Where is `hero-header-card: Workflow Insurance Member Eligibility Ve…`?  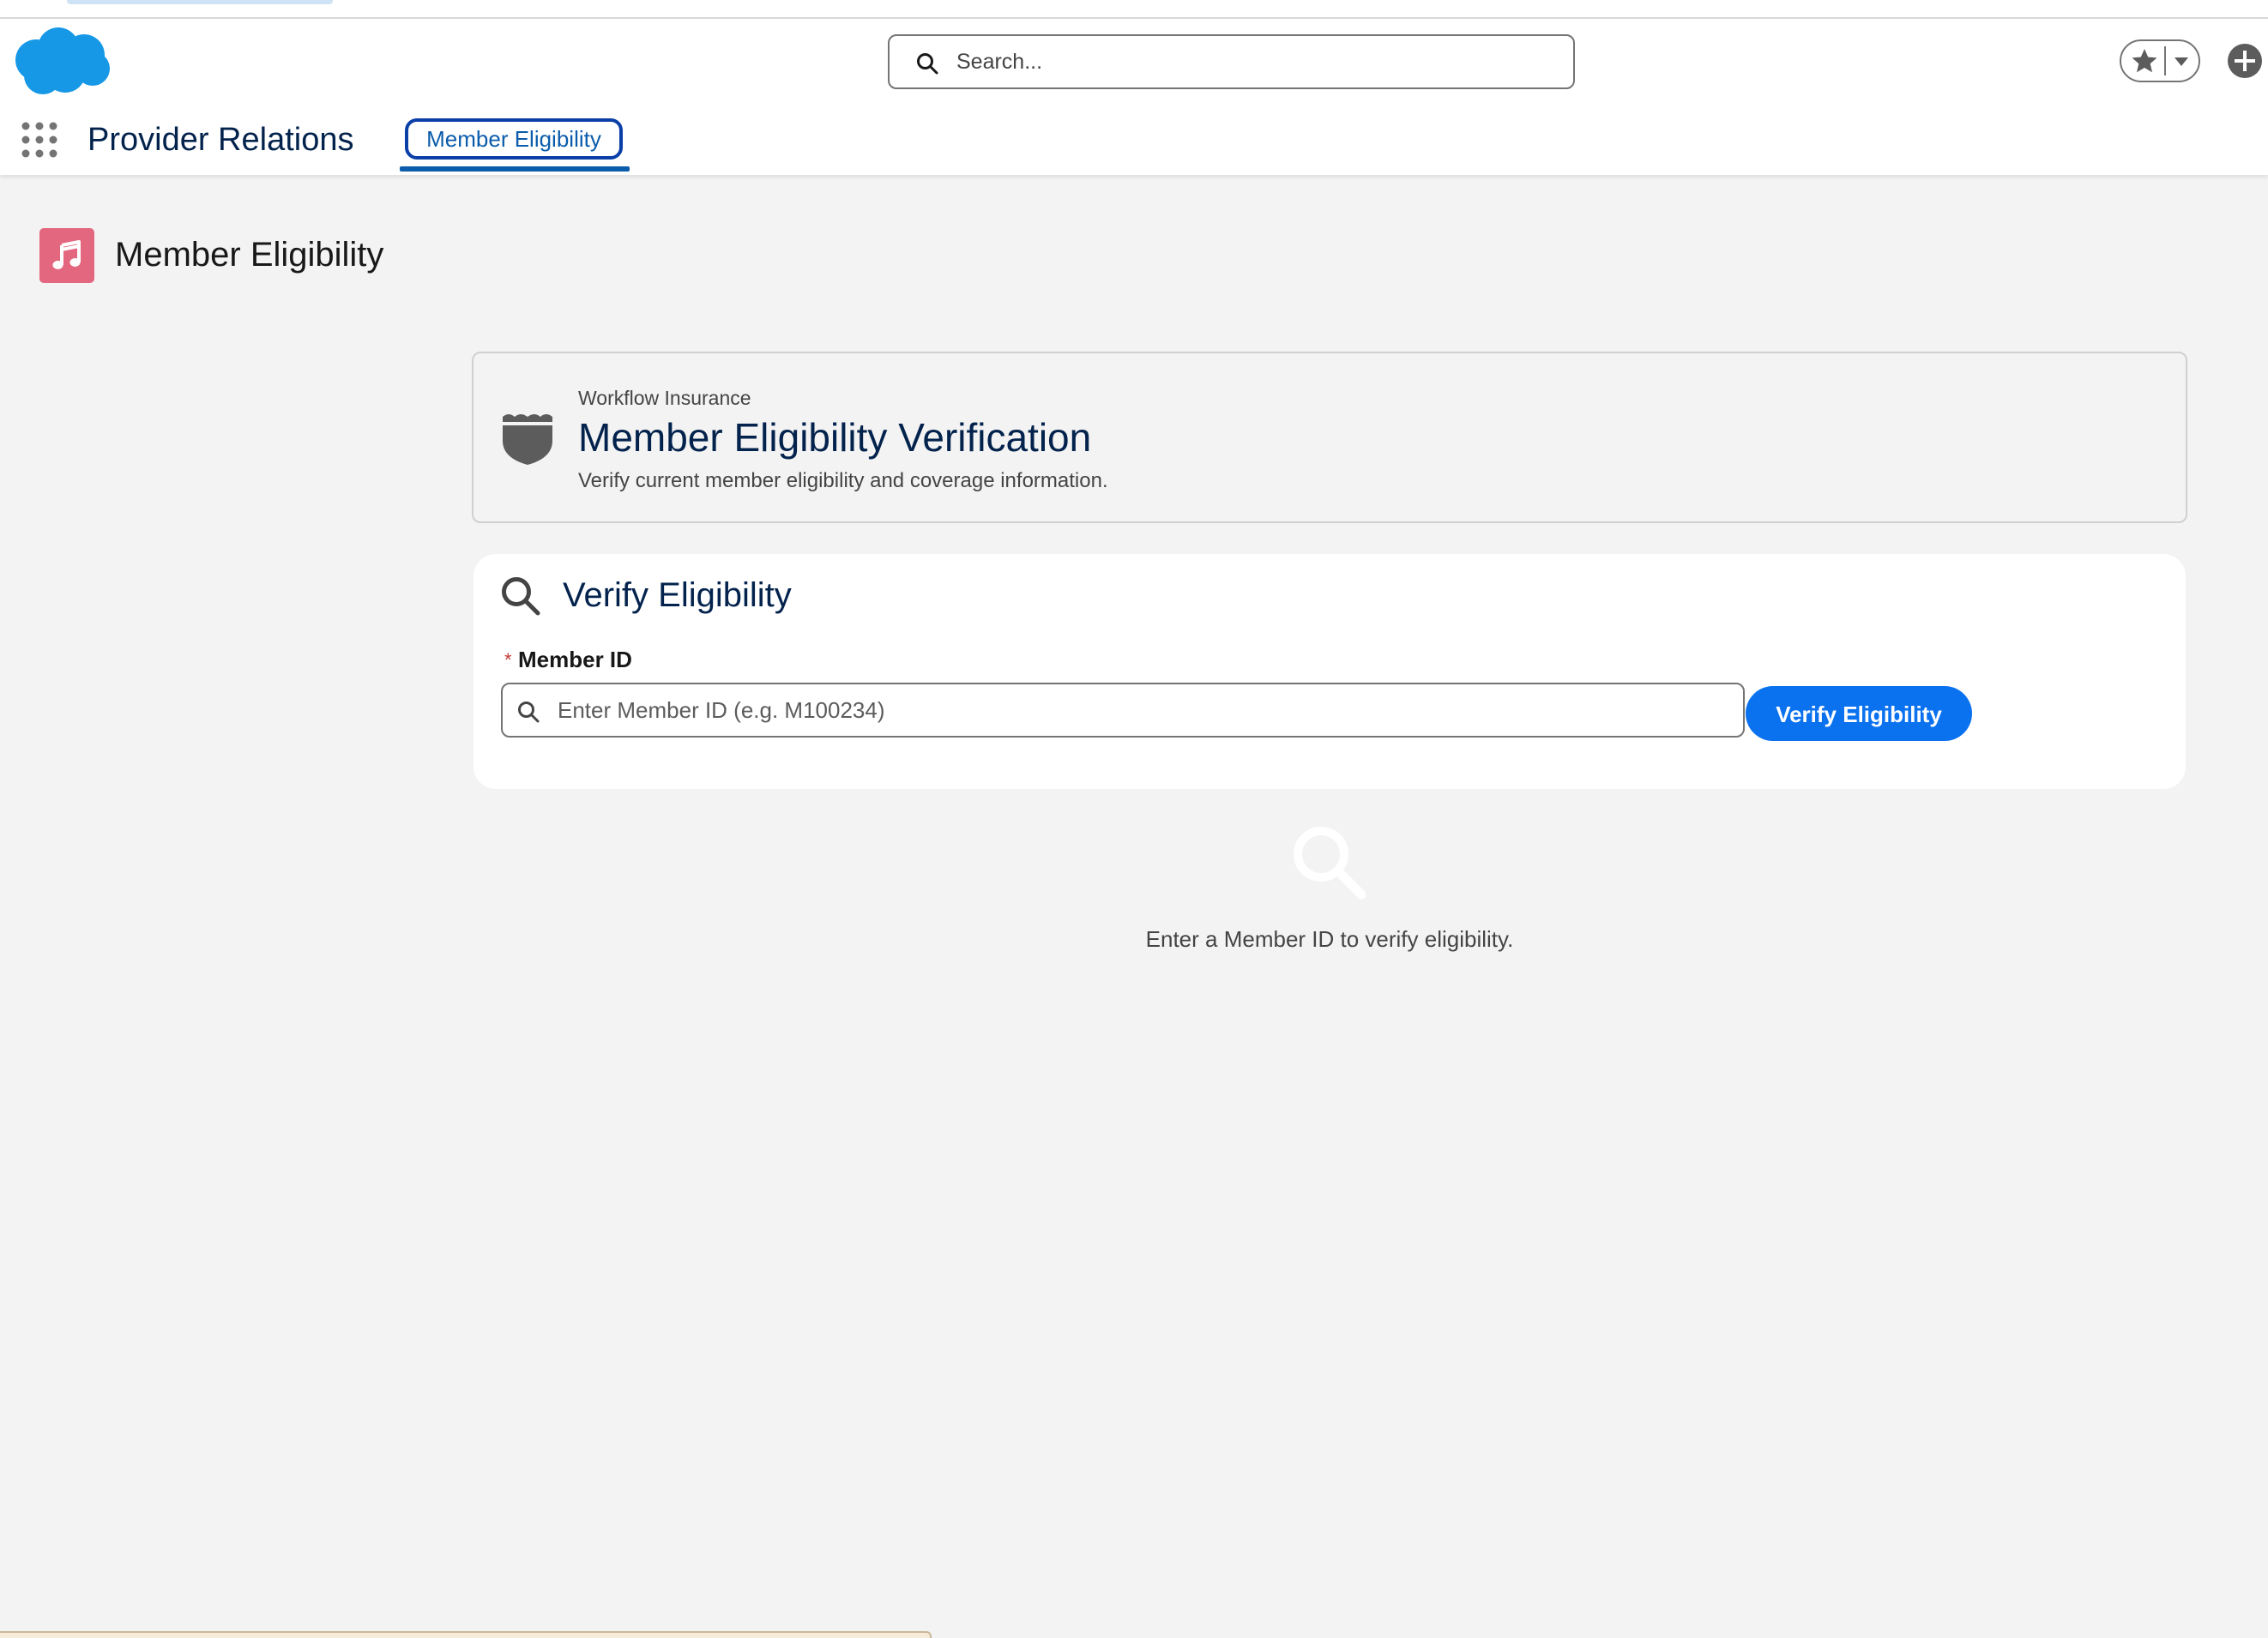 hero-header-card: Workflow Insurance Member Eligibility Ve… is located at coordinates (1330, 438).